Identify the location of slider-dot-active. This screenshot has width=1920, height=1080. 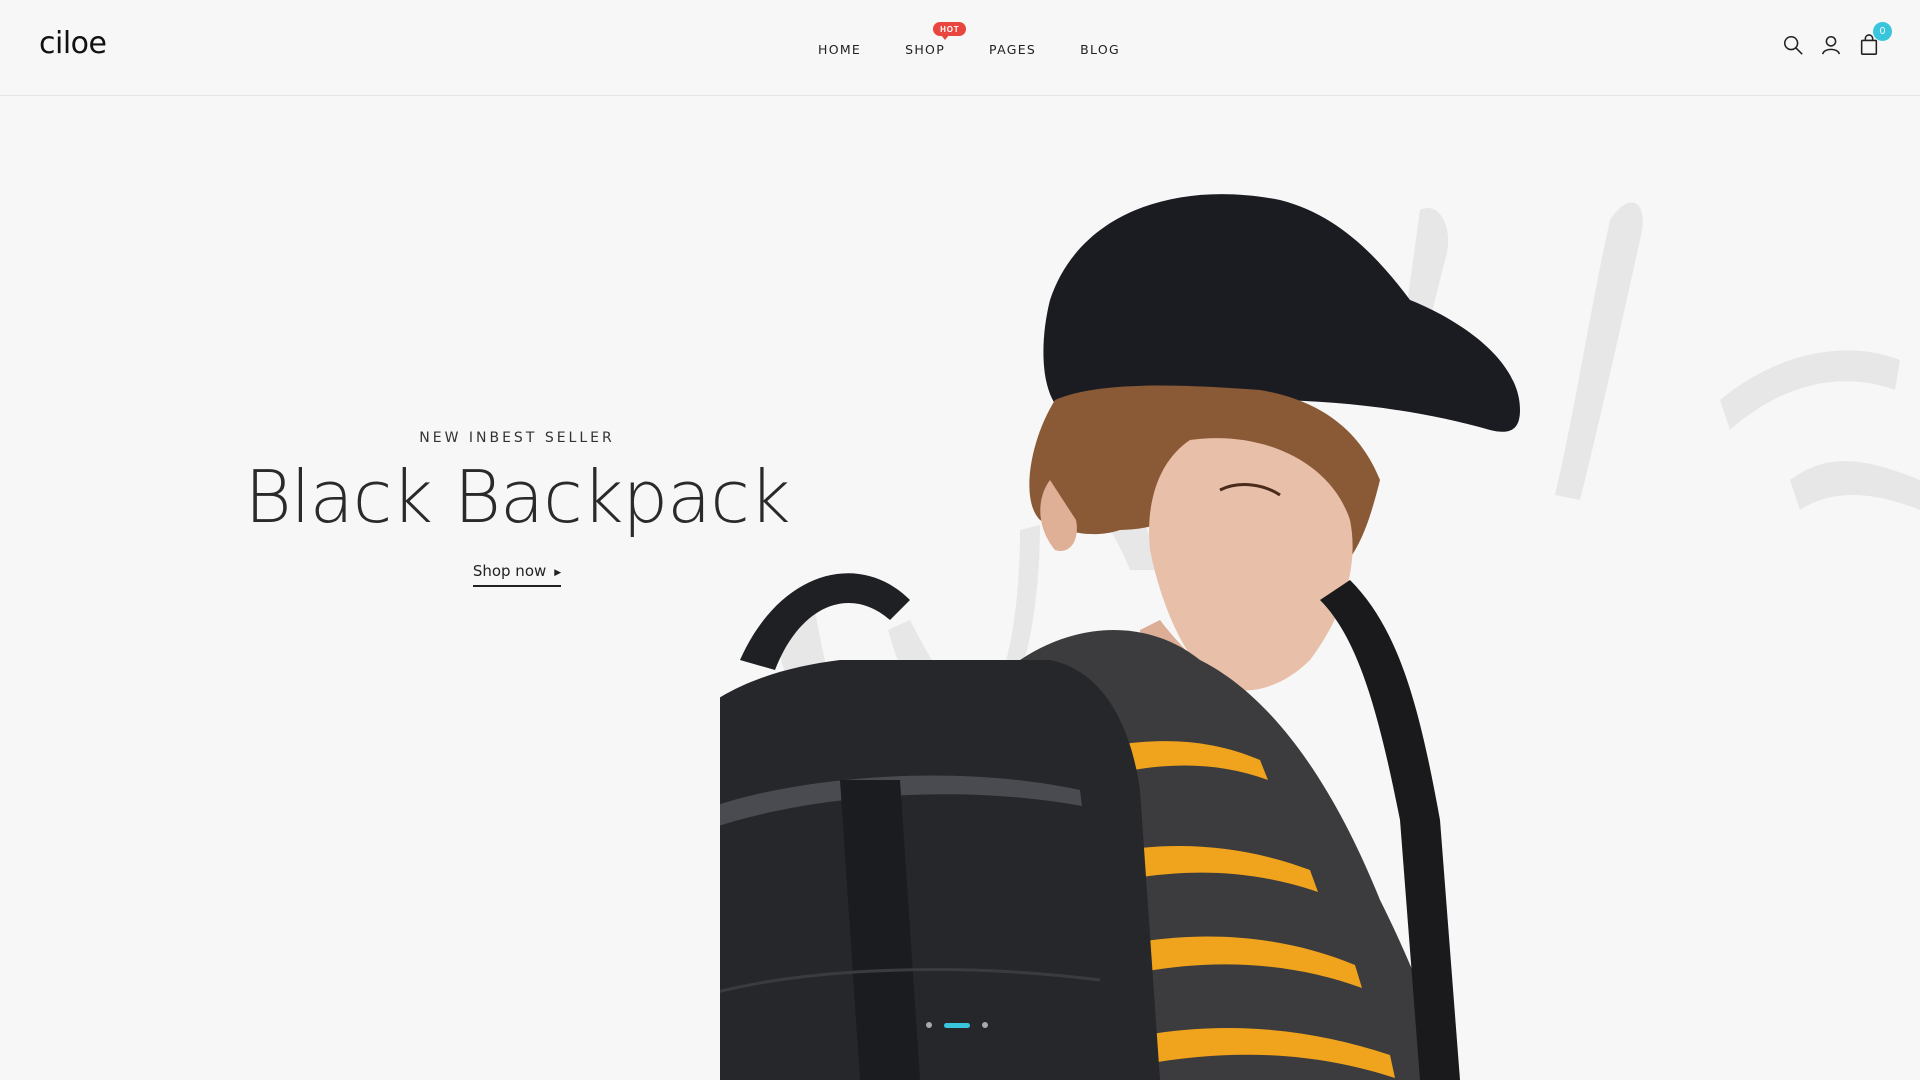
(957, 1025).